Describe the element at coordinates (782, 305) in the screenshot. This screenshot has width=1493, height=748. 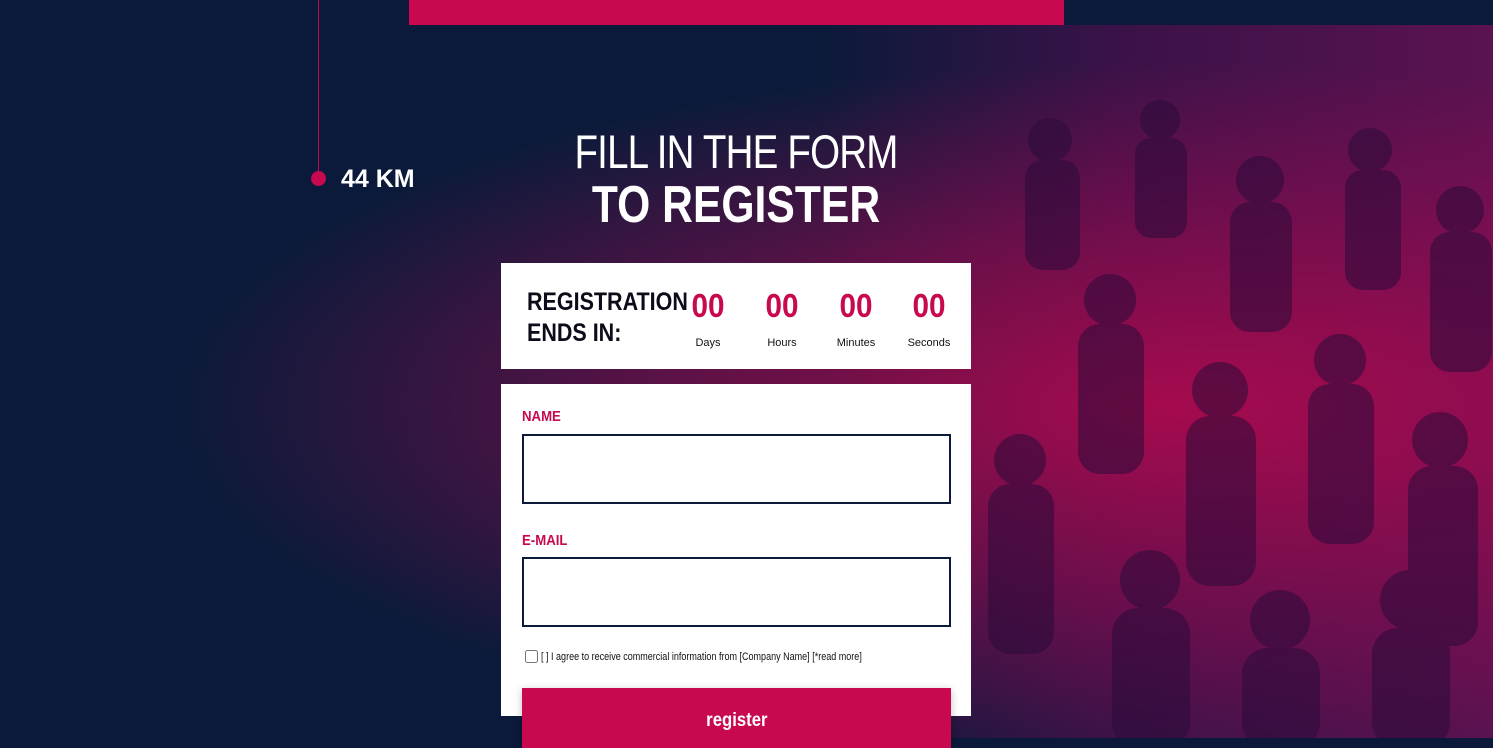
I see `countdown-hours-value: 00` at that location.